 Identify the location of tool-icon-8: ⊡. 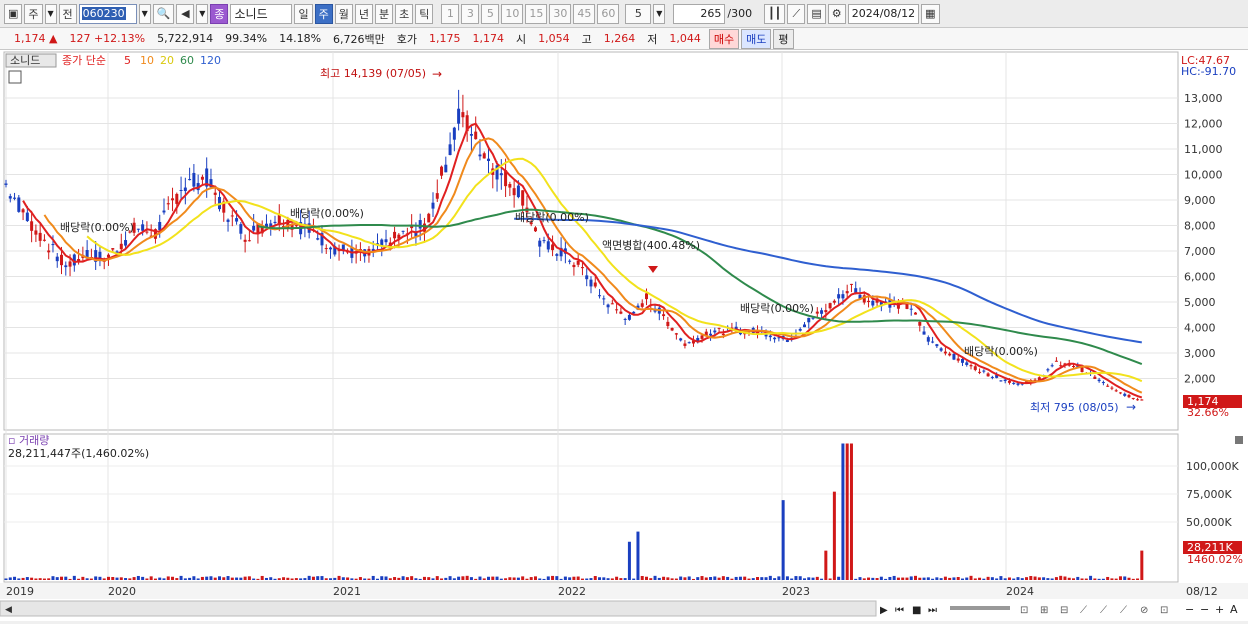
(1164, 610).